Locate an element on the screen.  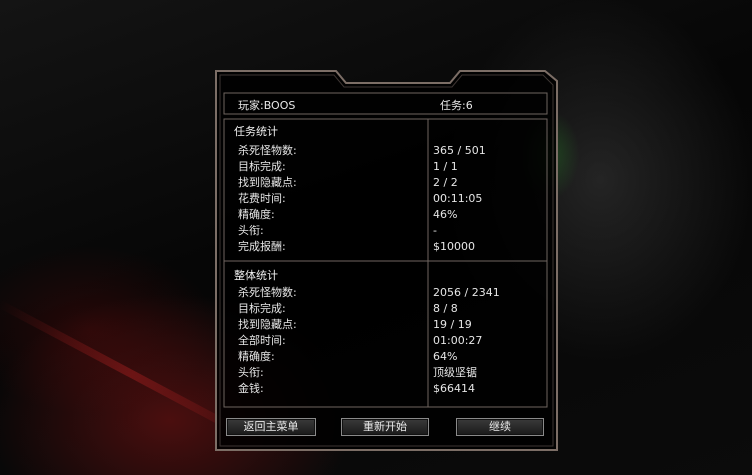
stat-value: 2056 / 2341 is located at coordinates (466, 292).